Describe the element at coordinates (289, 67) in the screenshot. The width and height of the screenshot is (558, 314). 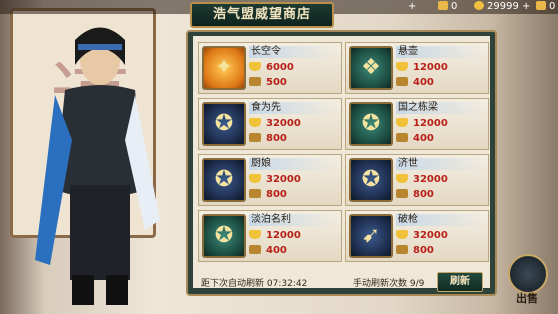
I see `item-price-ingot: 6000` at that location.